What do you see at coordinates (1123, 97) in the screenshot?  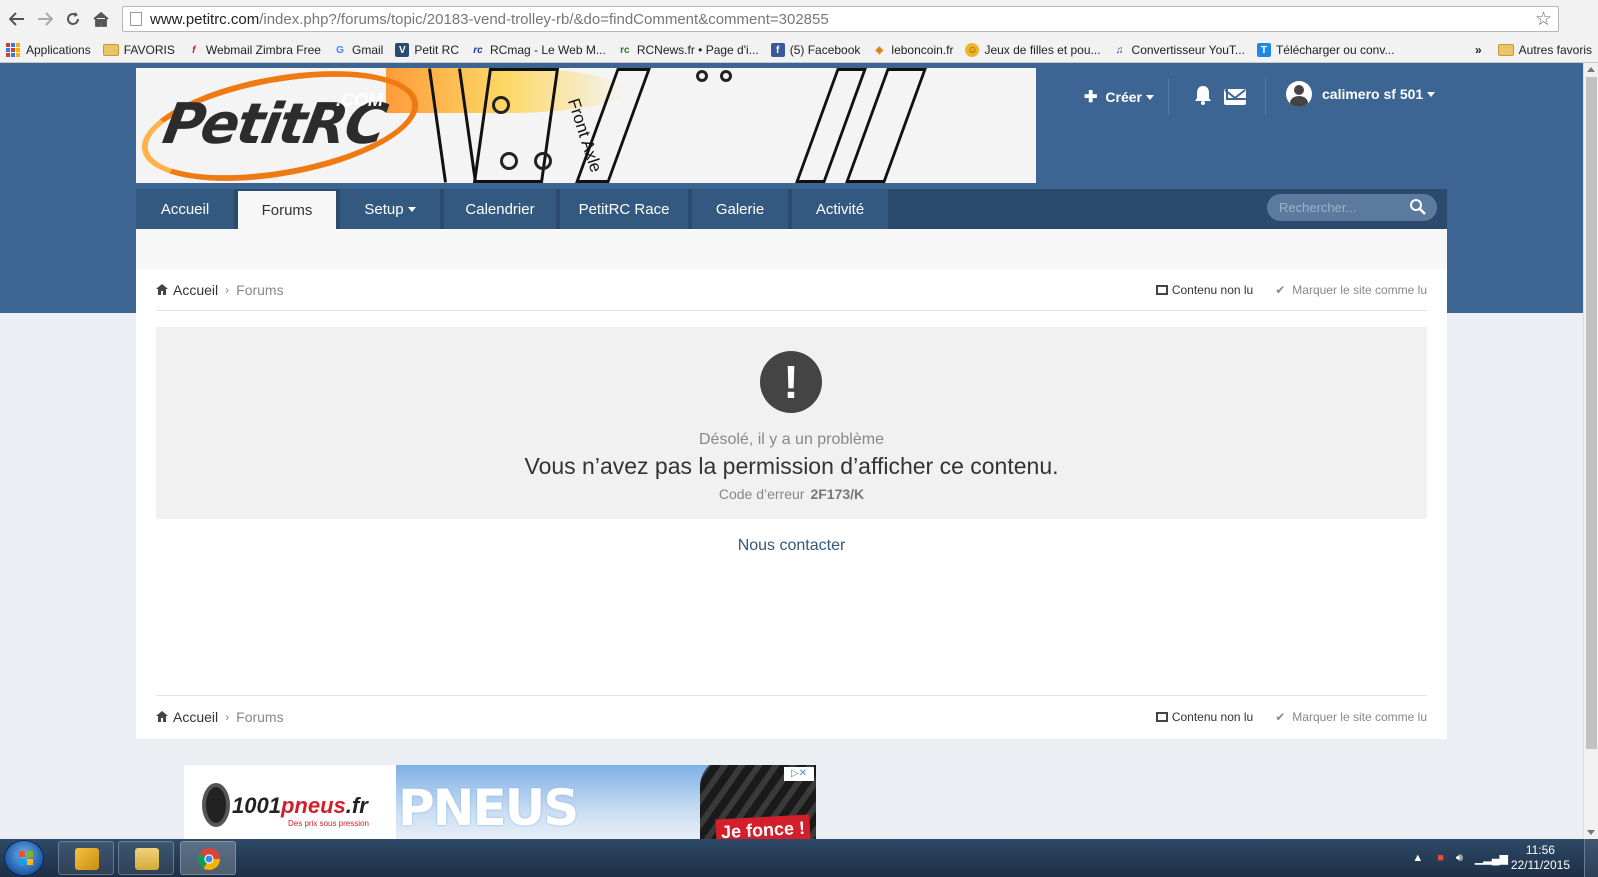 I see `create-label: Créer` at bounding box center [1123, 97].